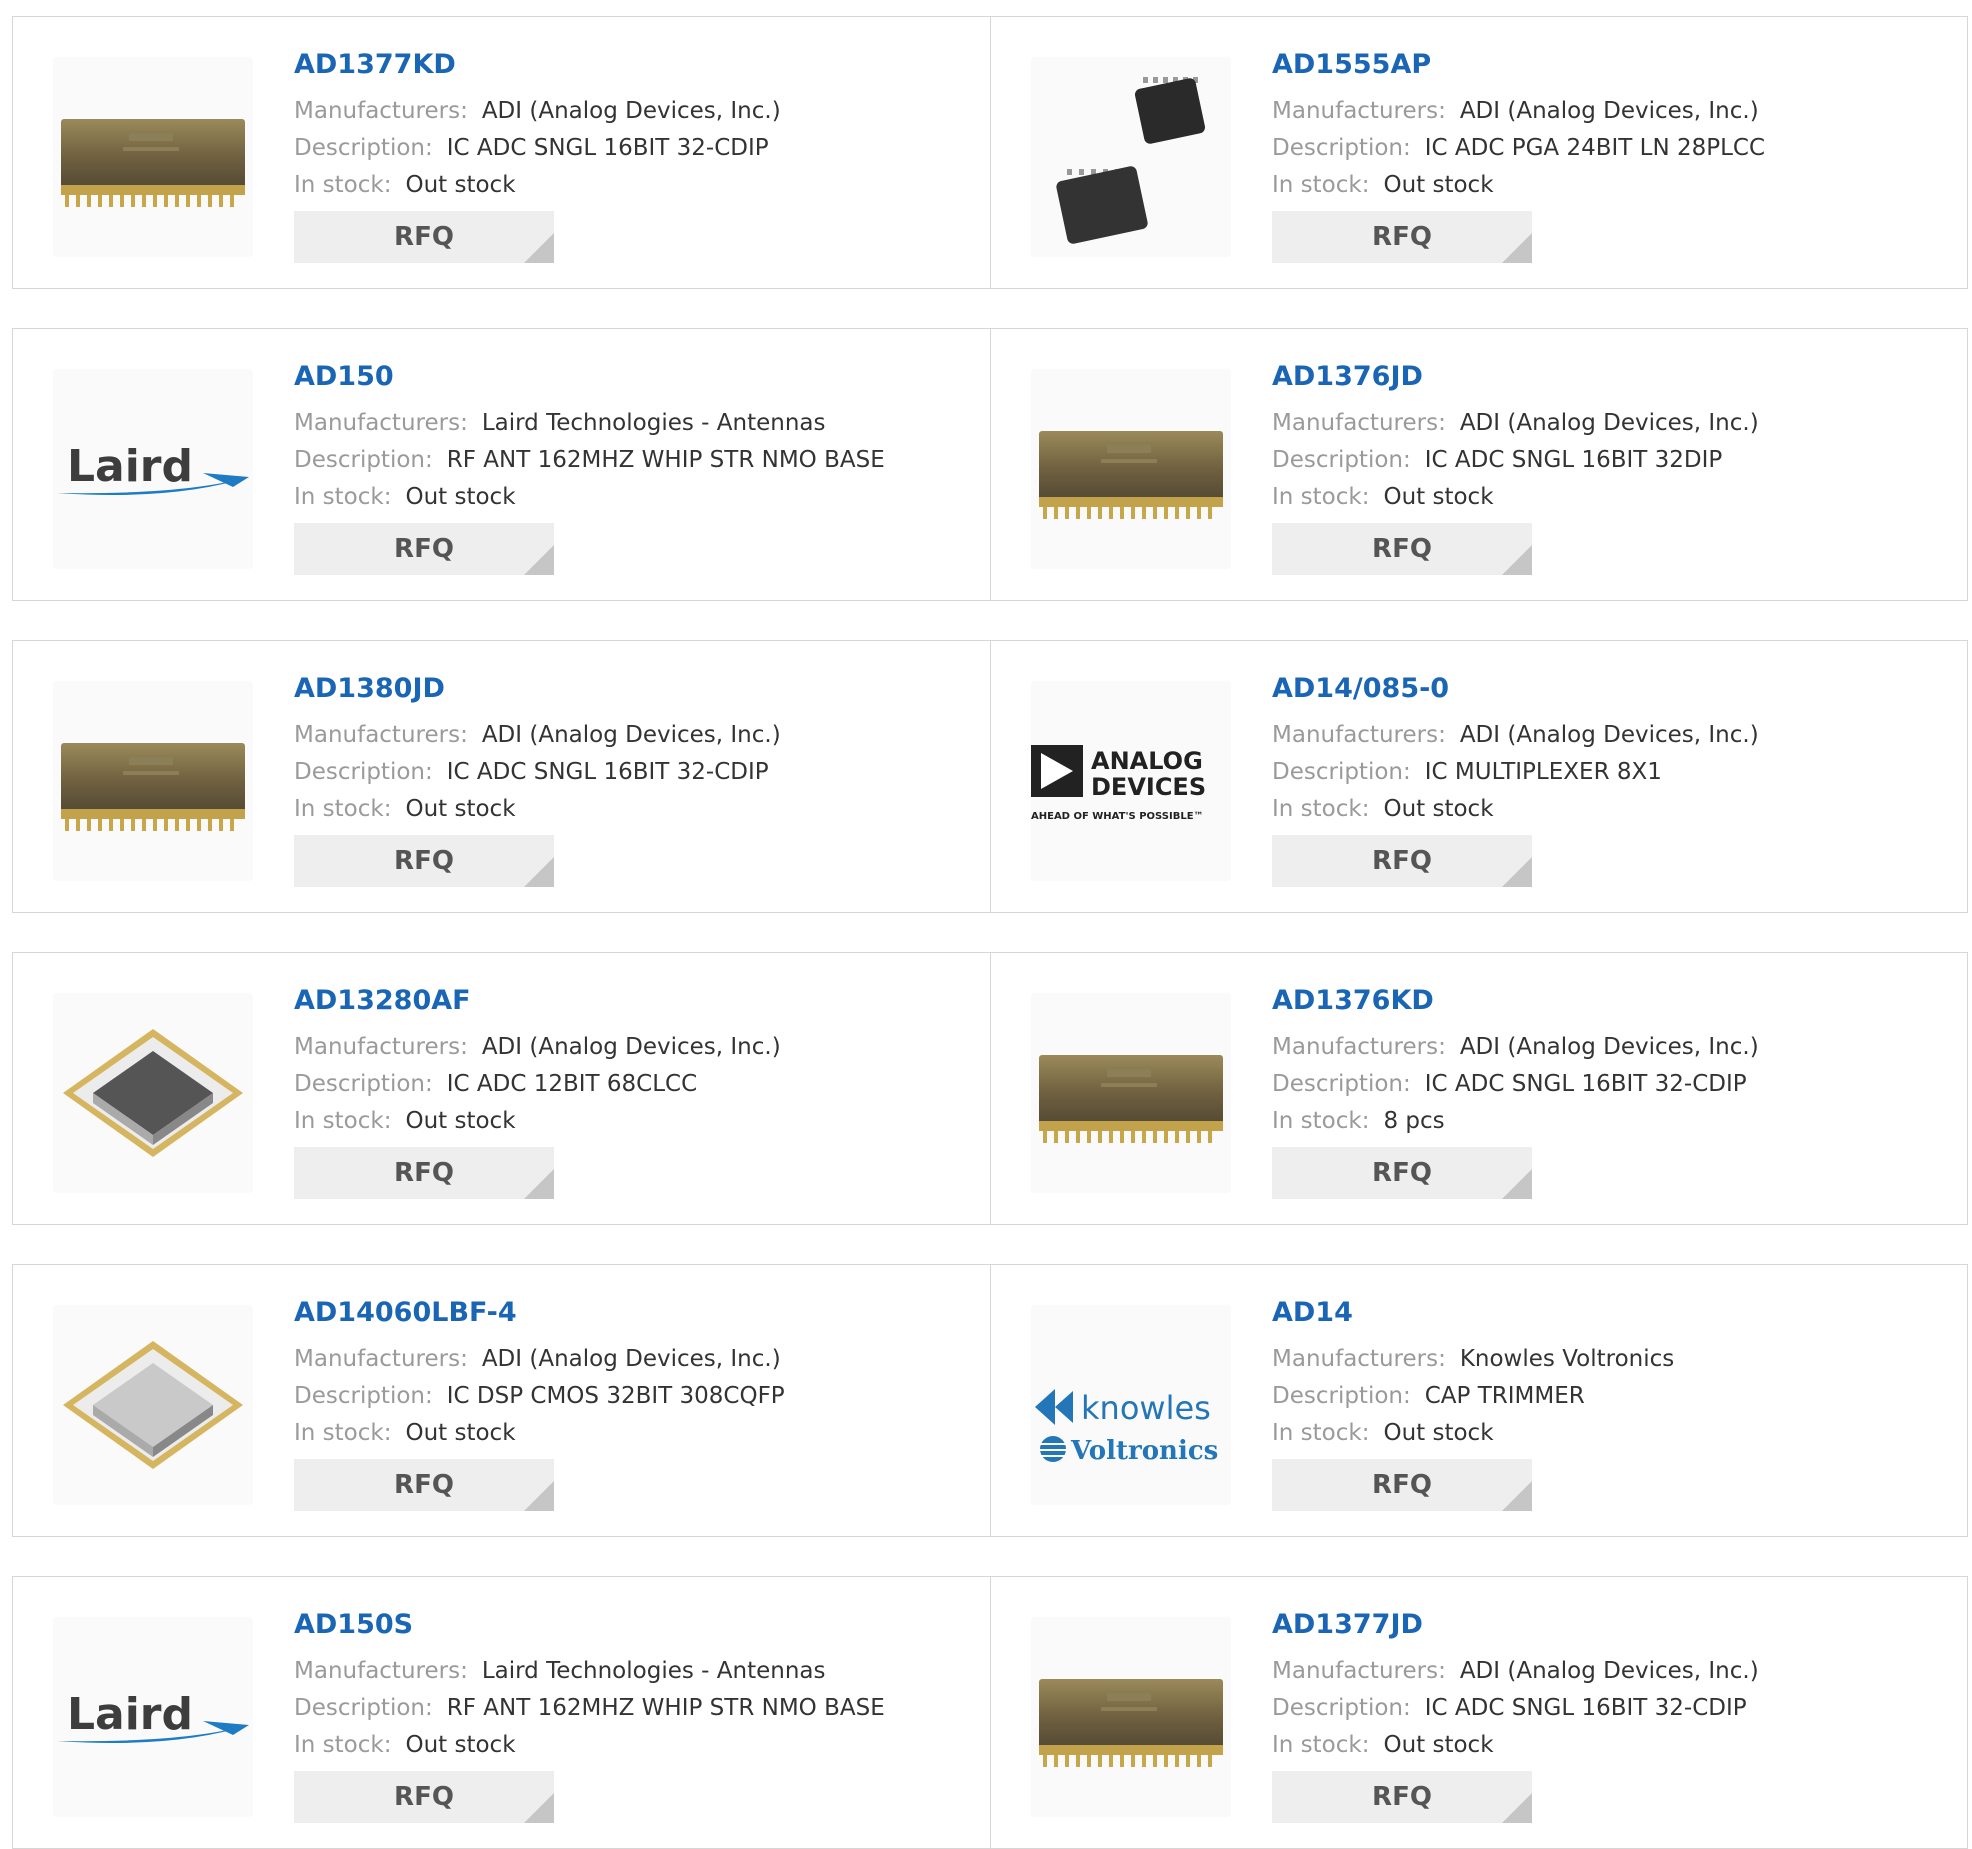 The width and height of the screenshot is (1972, 1849). Describe the element at coordinates (632, 1313) in the screenshot. I see `part-number-link: AD14060LBF-4` at that location.